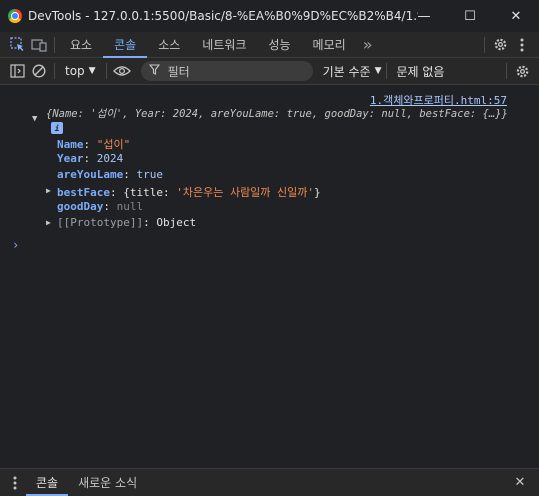 This screenshot has width=539, height=496. What do you see at coordinates (176, 222) in the screenshot?
I see `property-value: Object` at bounding box center [176, 222].